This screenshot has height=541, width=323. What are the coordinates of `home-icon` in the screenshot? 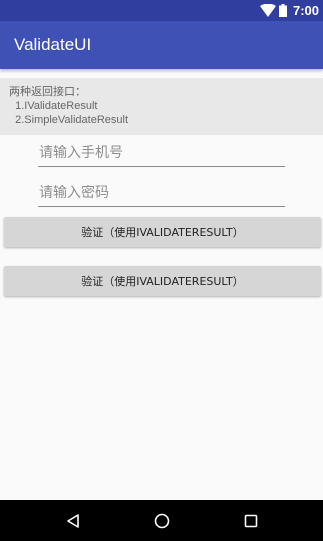 It's located at (161, 520).